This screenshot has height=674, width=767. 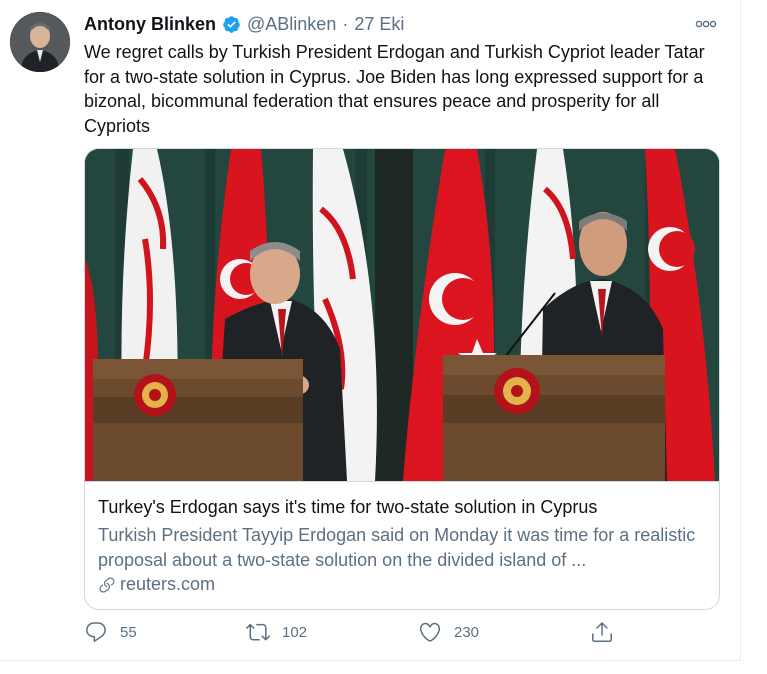 I want to click on avatar-image, so click(x=40, y=42).